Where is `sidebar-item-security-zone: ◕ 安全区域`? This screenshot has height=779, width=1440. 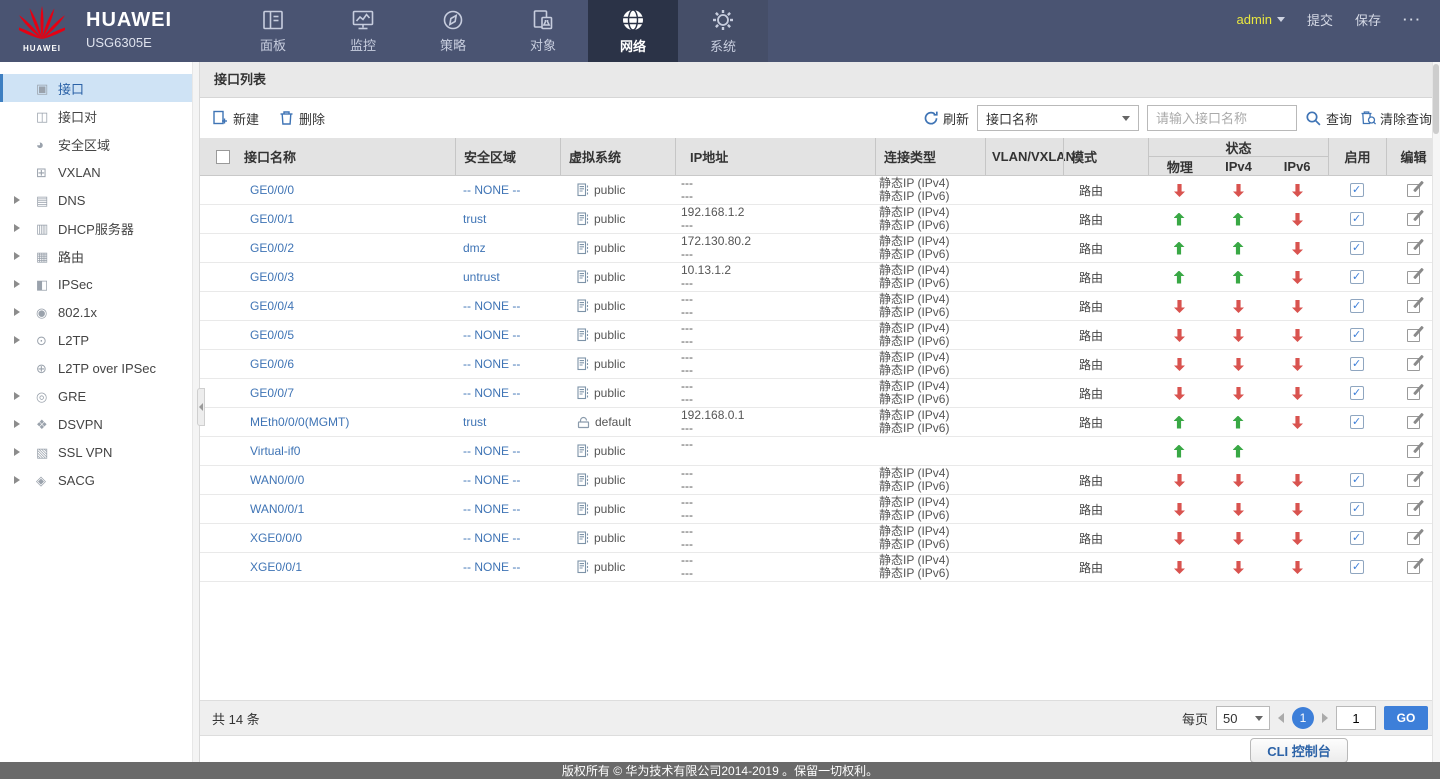 sidebar-item-security-zone: ◕ 安全区域 is located at coordinates (99, 144).